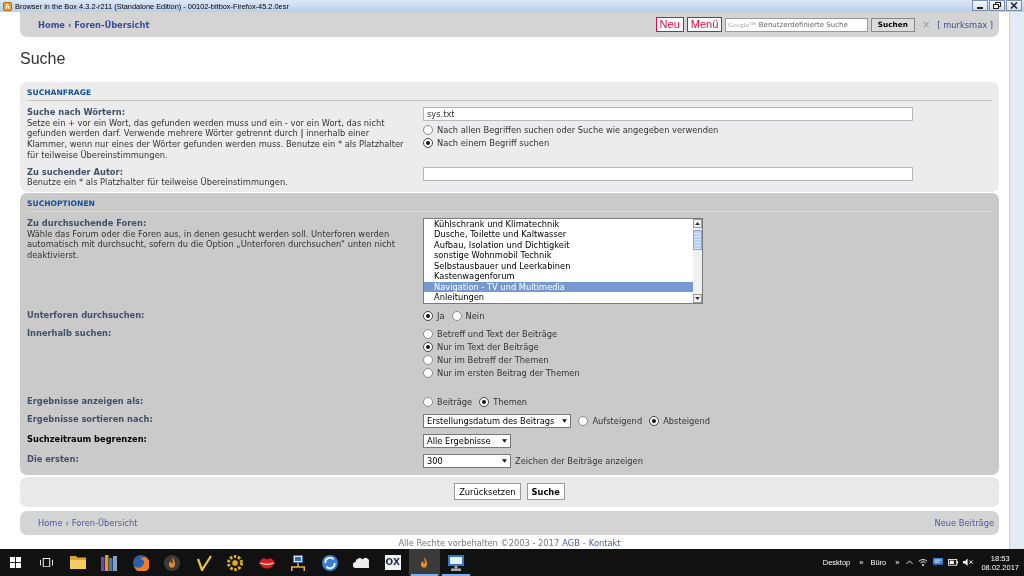 The image size is (1024, 576). What do you see at coordinates (87, 223) in the screenshot?
I see `field-label: Zu durchsuchende Foren:` at bounding box center [87, 223].